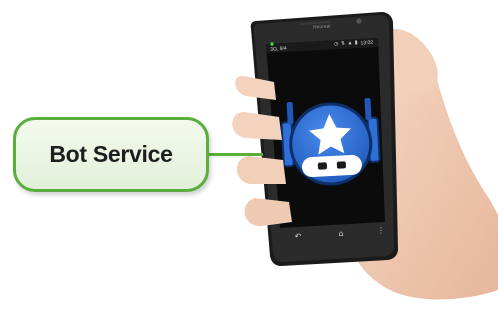  I want to click on nav-menu-button: ⋮, so click(381, 231).